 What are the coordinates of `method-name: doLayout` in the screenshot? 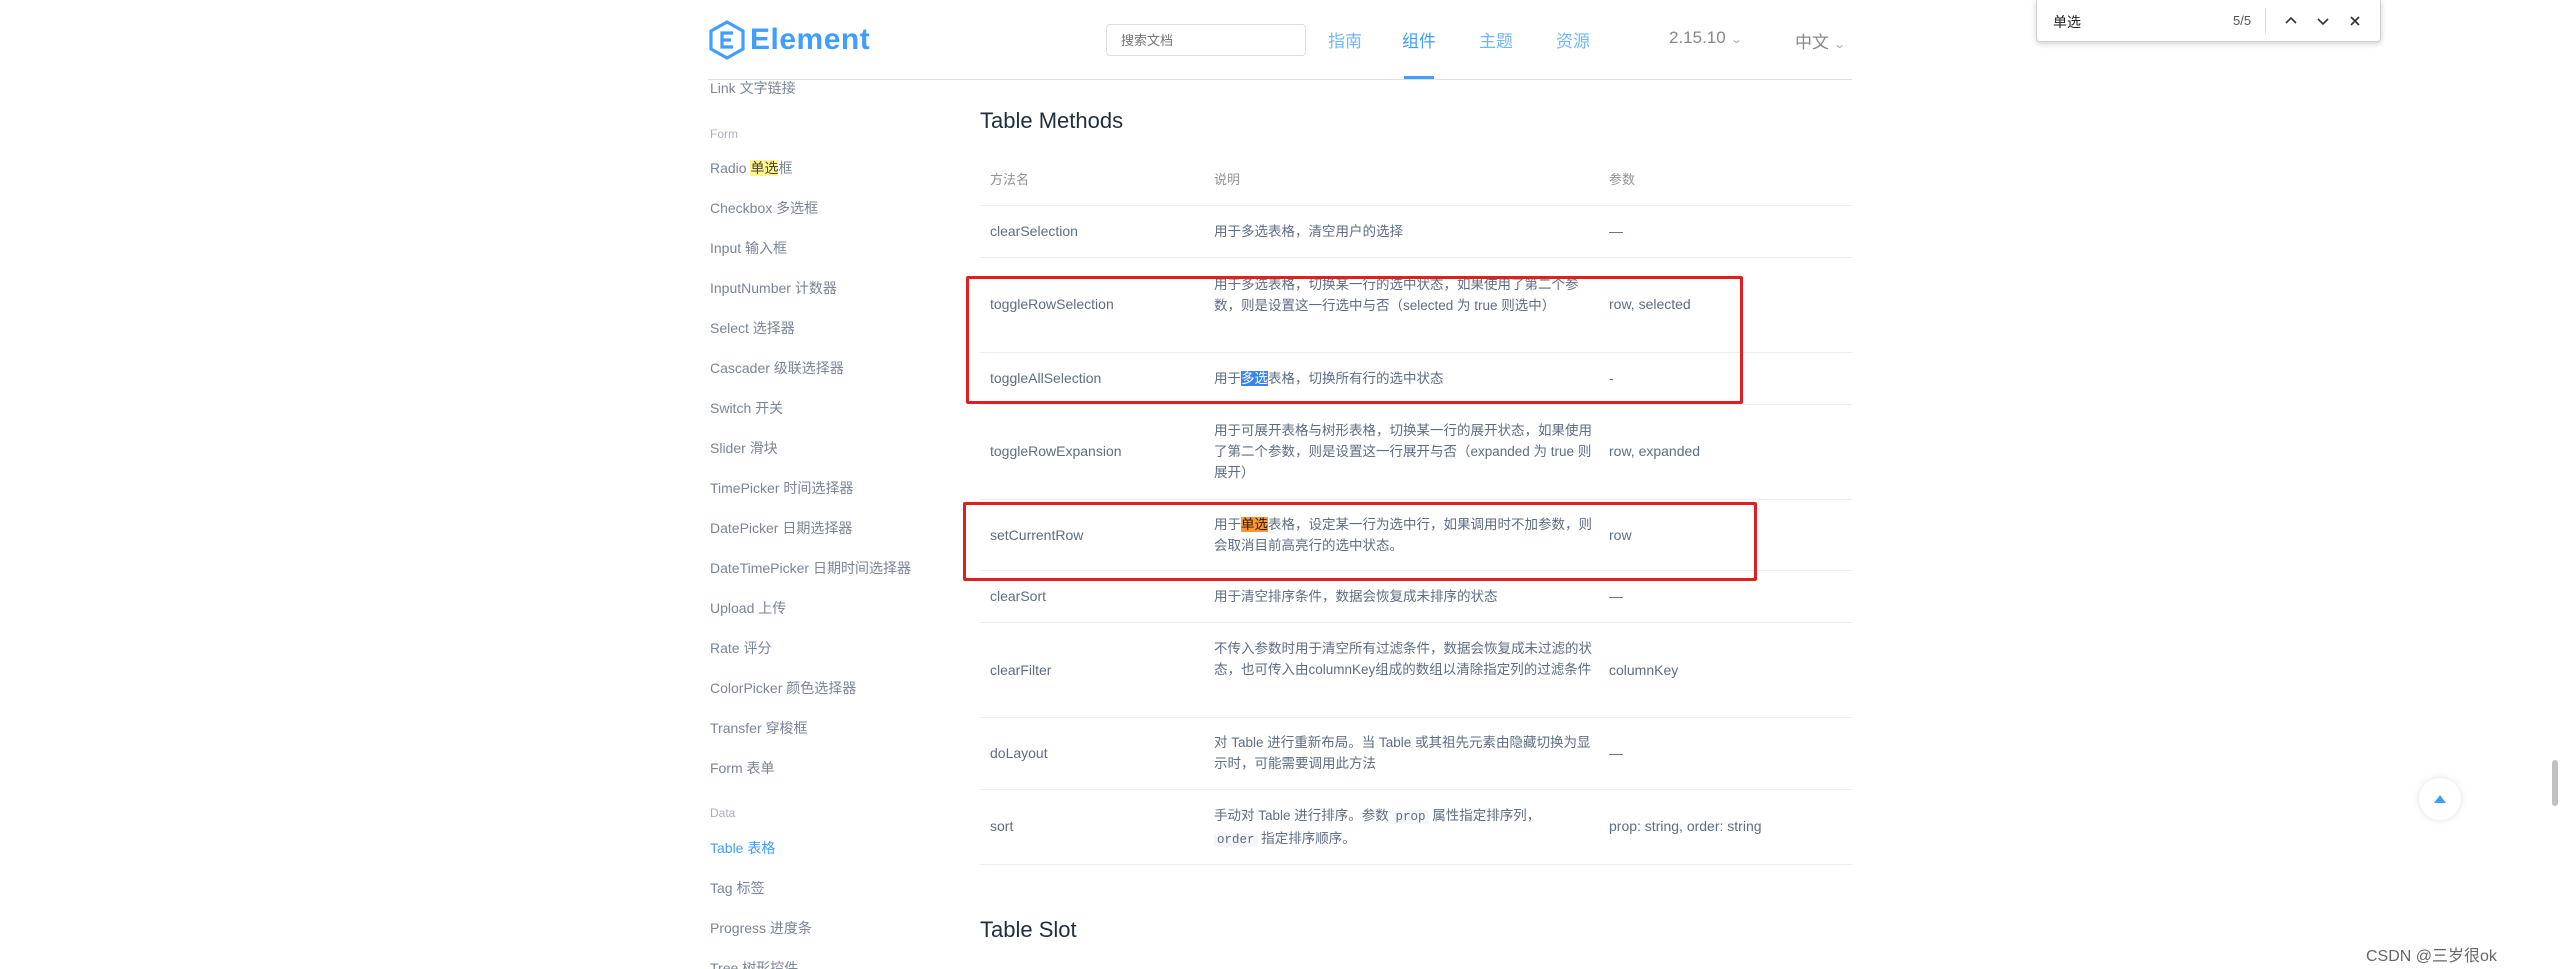 It's located at (1019, 753).